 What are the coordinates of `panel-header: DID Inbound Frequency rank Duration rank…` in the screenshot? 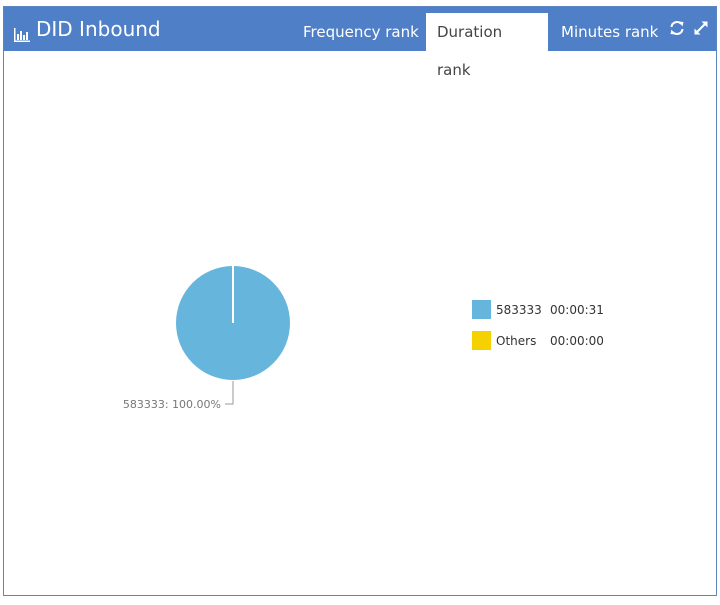 It's located at (360, 43).